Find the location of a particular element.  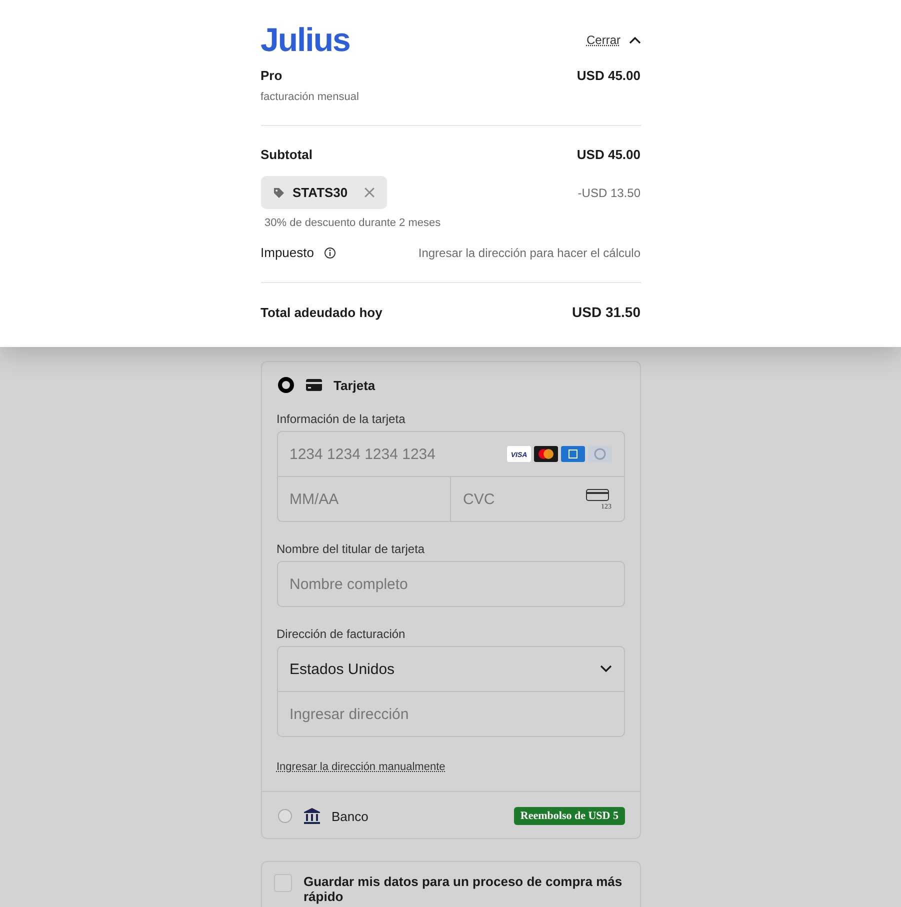

subtotal-amount: USD 45.00 is located at coordinates (608, 154).